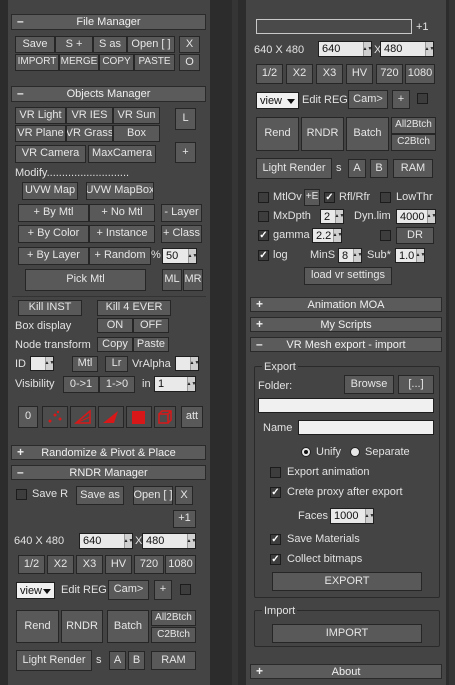  Describe the element at coordinates (184, 519) in the screenshot. I see `plus-one-button: +1` at that location.